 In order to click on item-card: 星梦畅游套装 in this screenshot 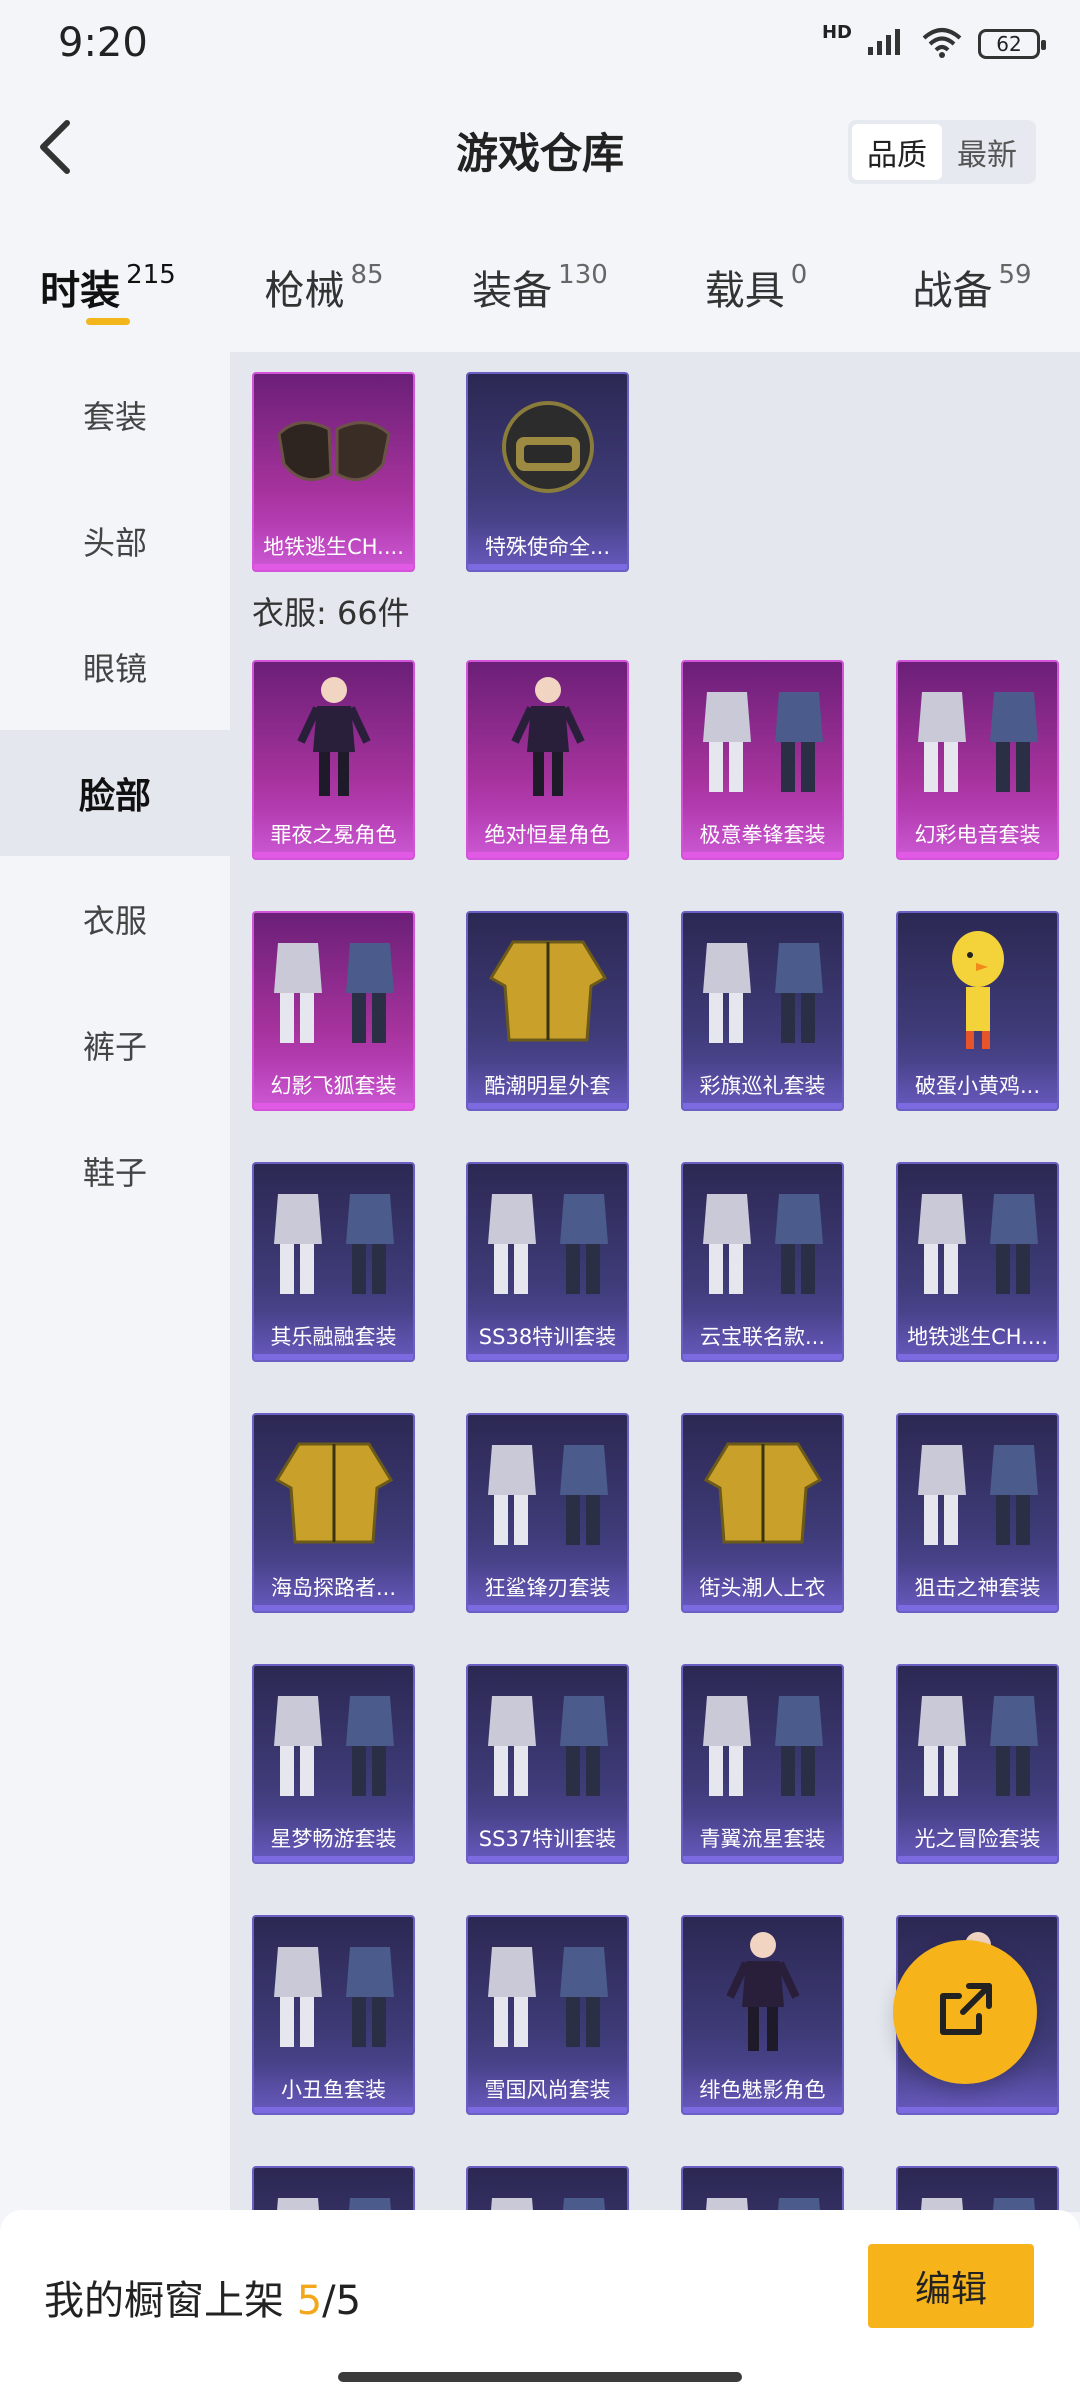, I will do `click(333, 1764)`.